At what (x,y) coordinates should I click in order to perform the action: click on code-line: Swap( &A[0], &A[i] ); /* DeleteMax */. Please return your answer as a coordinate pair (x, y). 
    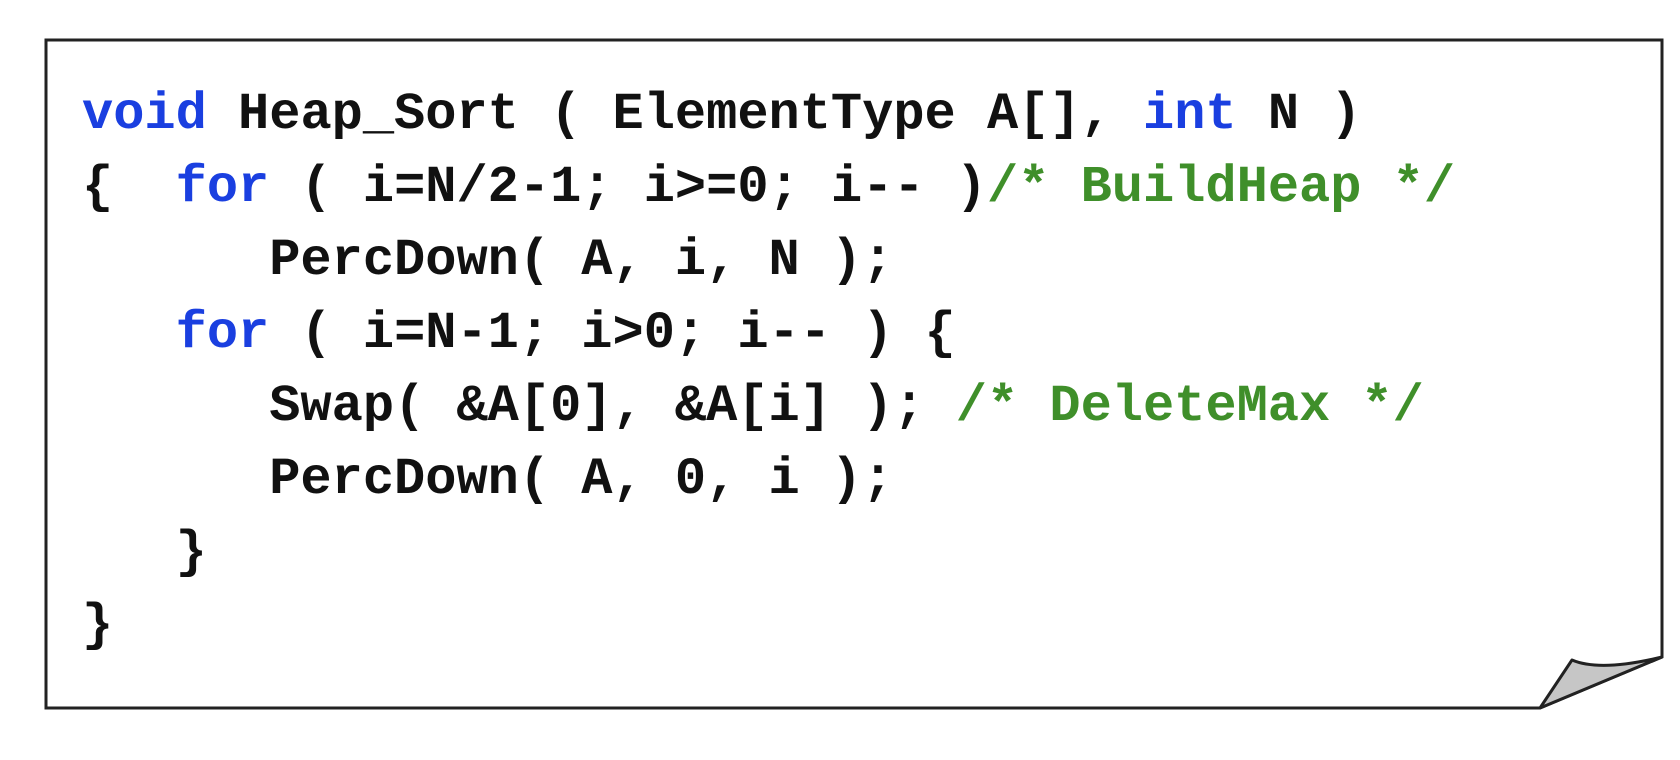
    Looking at the image, I should click on (768, 406).